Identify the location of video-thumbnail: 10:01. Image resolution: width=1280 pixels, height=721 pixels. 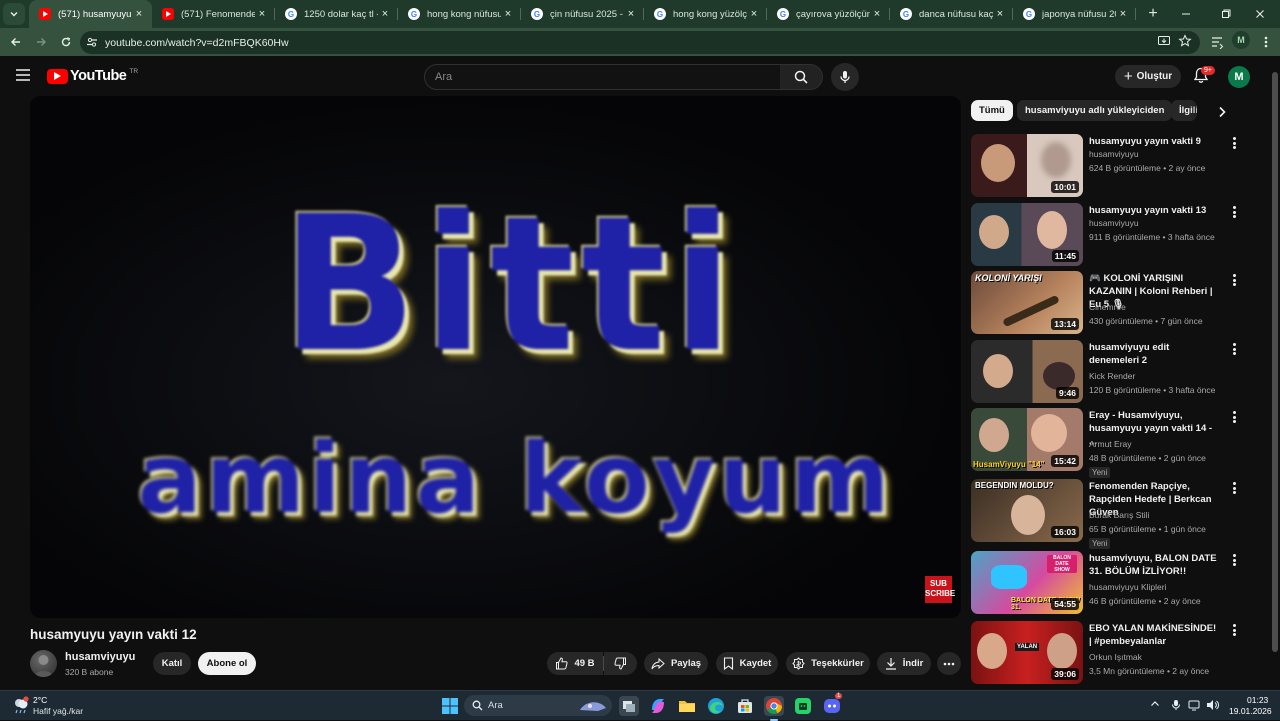
(1027, 165).